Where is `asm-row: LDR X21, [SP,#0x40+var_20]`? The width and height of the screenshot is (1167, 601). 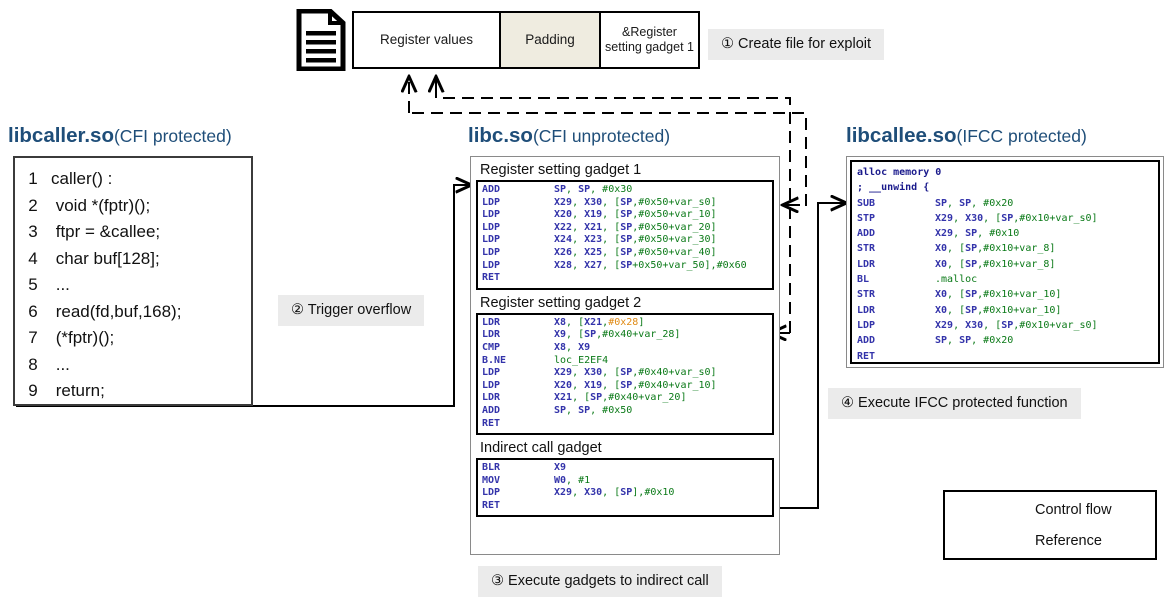 asm-row: LDR X21, [SP,#0x40+var_20] is located at coordinates (625, 398).